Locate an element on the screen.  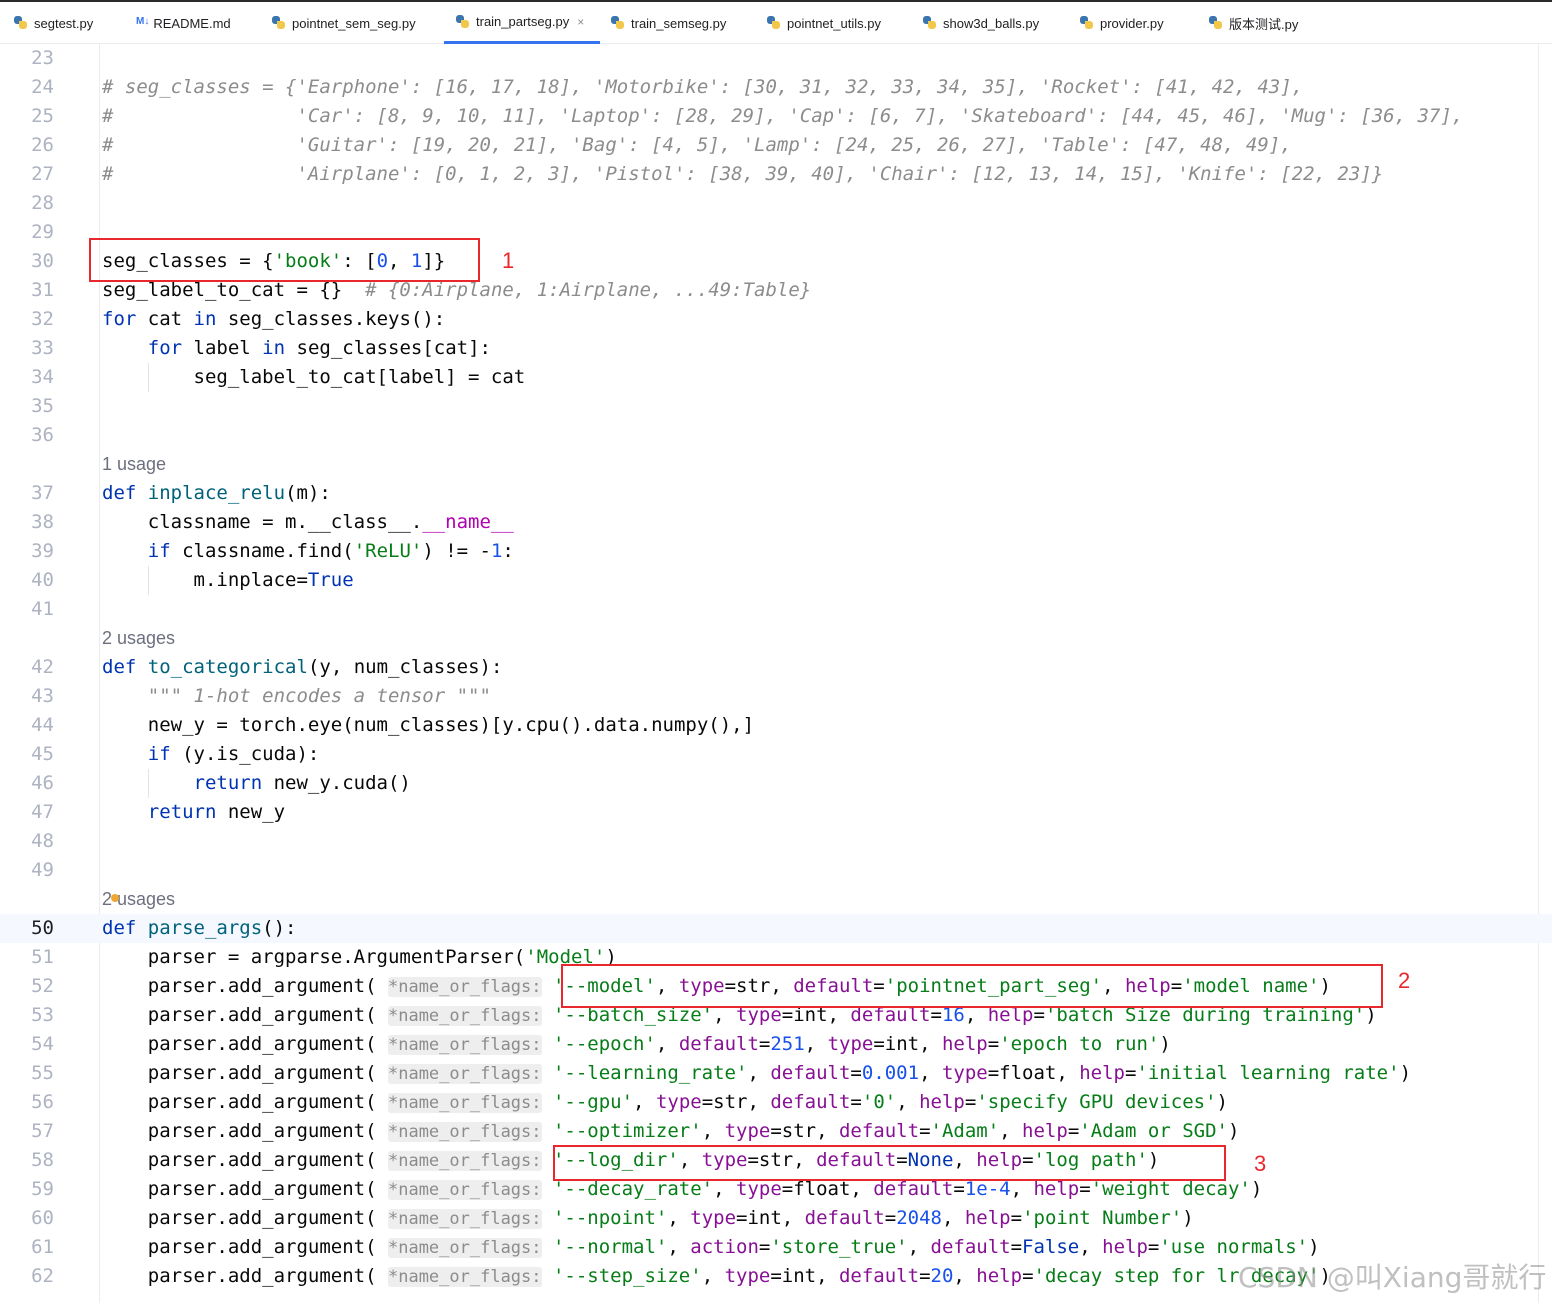
tab-label: pointnet_utils.py is located at coordinates (834, 23).